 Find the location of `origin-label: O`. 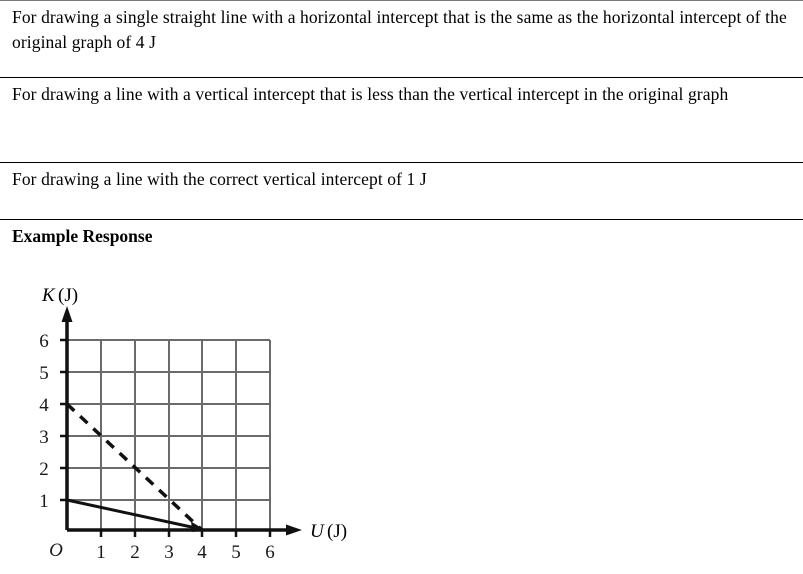

origin-label: O is located at coordinates (56, 550).